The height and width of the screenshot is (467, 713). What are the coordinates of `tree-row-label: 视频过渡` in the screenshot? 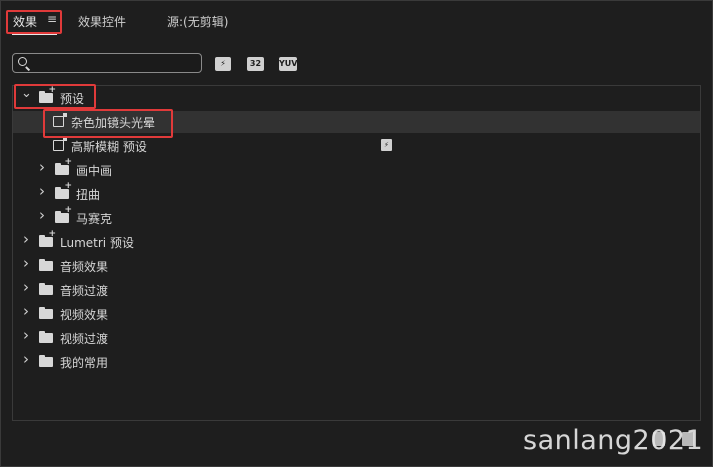 It's located at (84, 339).